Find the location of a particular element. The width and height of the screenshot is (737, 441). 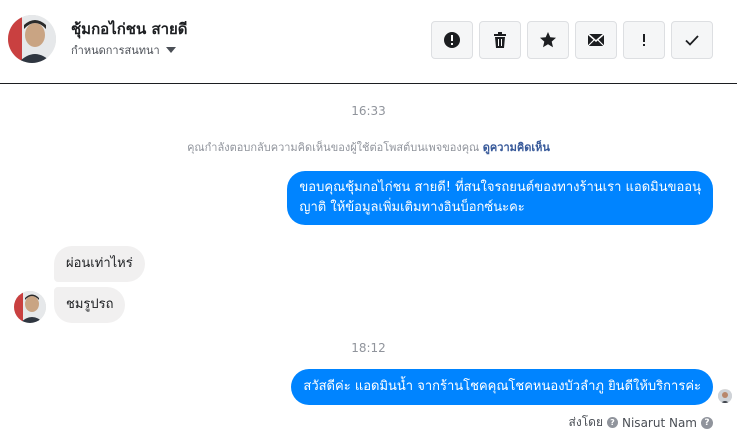

trash-icon is located at coordinates (500, 40).